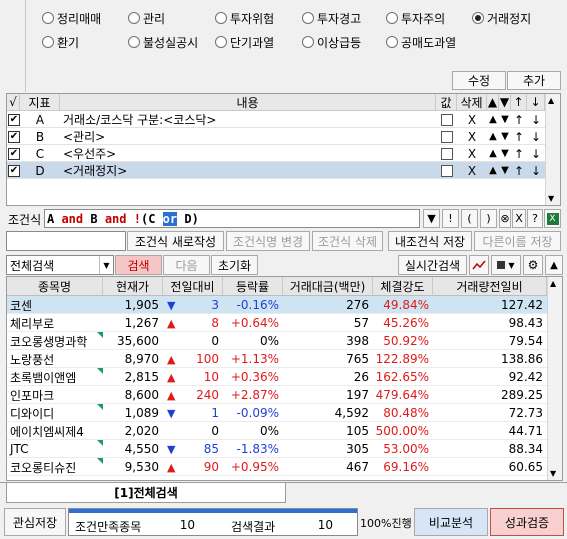 The image size is (567, 539). Describe the element at coordinates (276, 170) in the screenshot. I see `condition-row: ✔ D <거래정지> X ▲ ▼ ↑ ↓` at that location.